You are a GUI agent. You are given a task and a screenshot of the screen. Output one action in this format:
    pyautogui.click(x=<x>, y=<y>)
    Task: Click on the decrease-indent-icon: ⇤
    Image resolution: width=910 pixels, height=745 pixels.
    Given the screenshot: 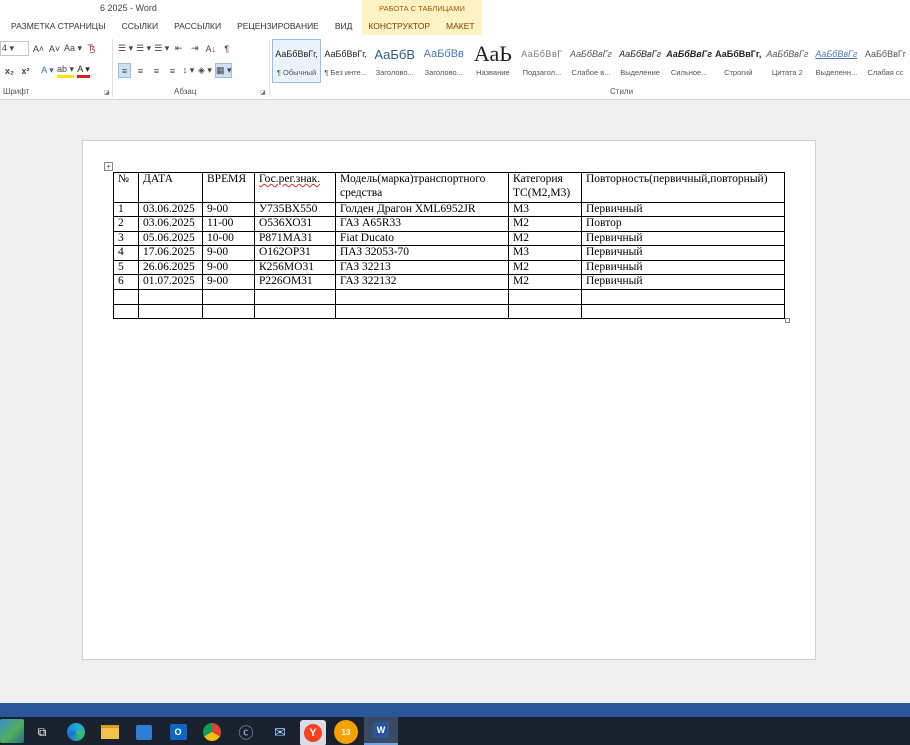 What is the action you would take?
    pyautogui.click(x=178, y=48)
    